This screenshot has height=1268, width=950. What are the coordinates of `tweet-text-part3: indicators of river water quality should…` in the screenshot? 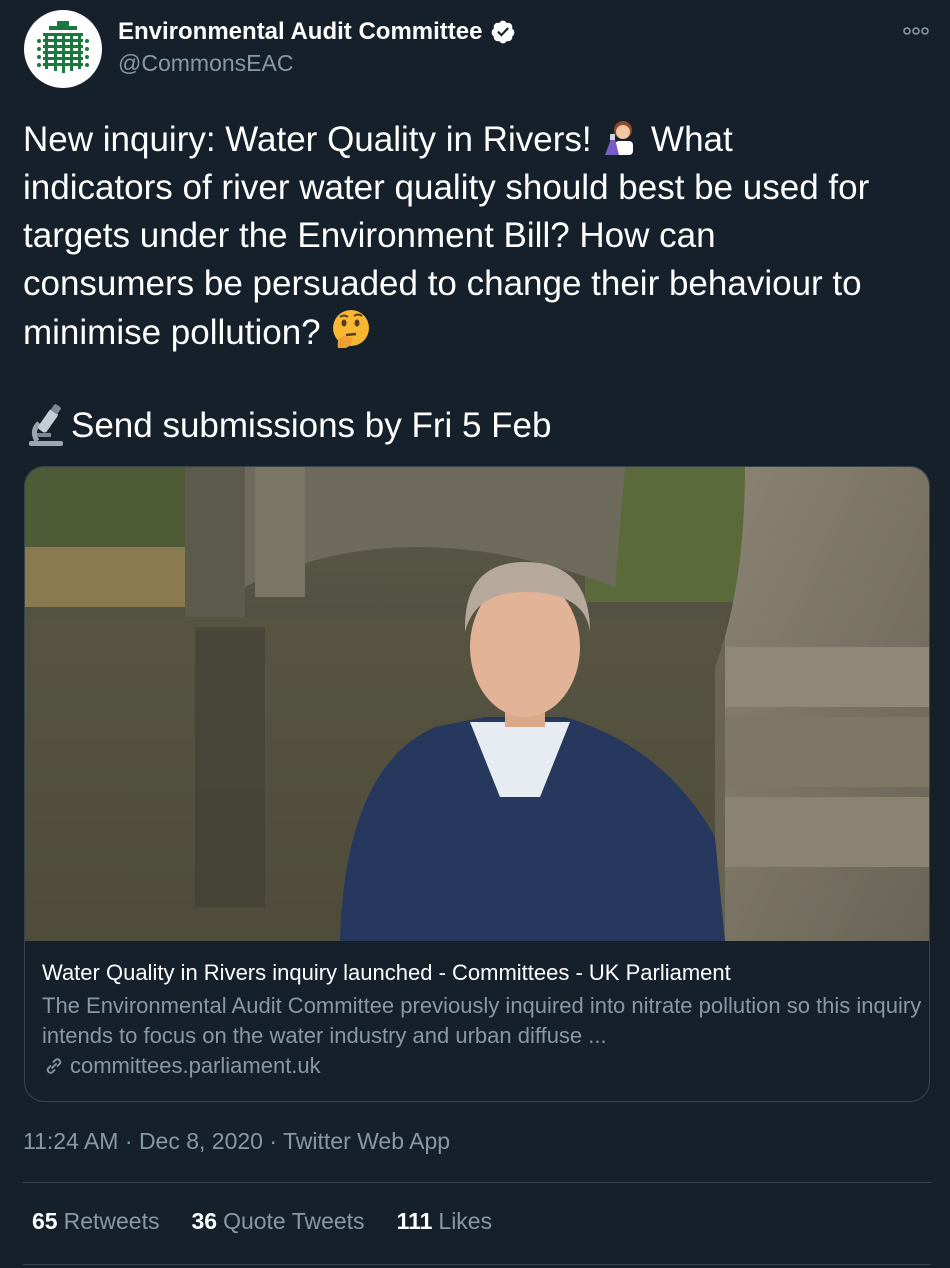 It's located at (446, 260).